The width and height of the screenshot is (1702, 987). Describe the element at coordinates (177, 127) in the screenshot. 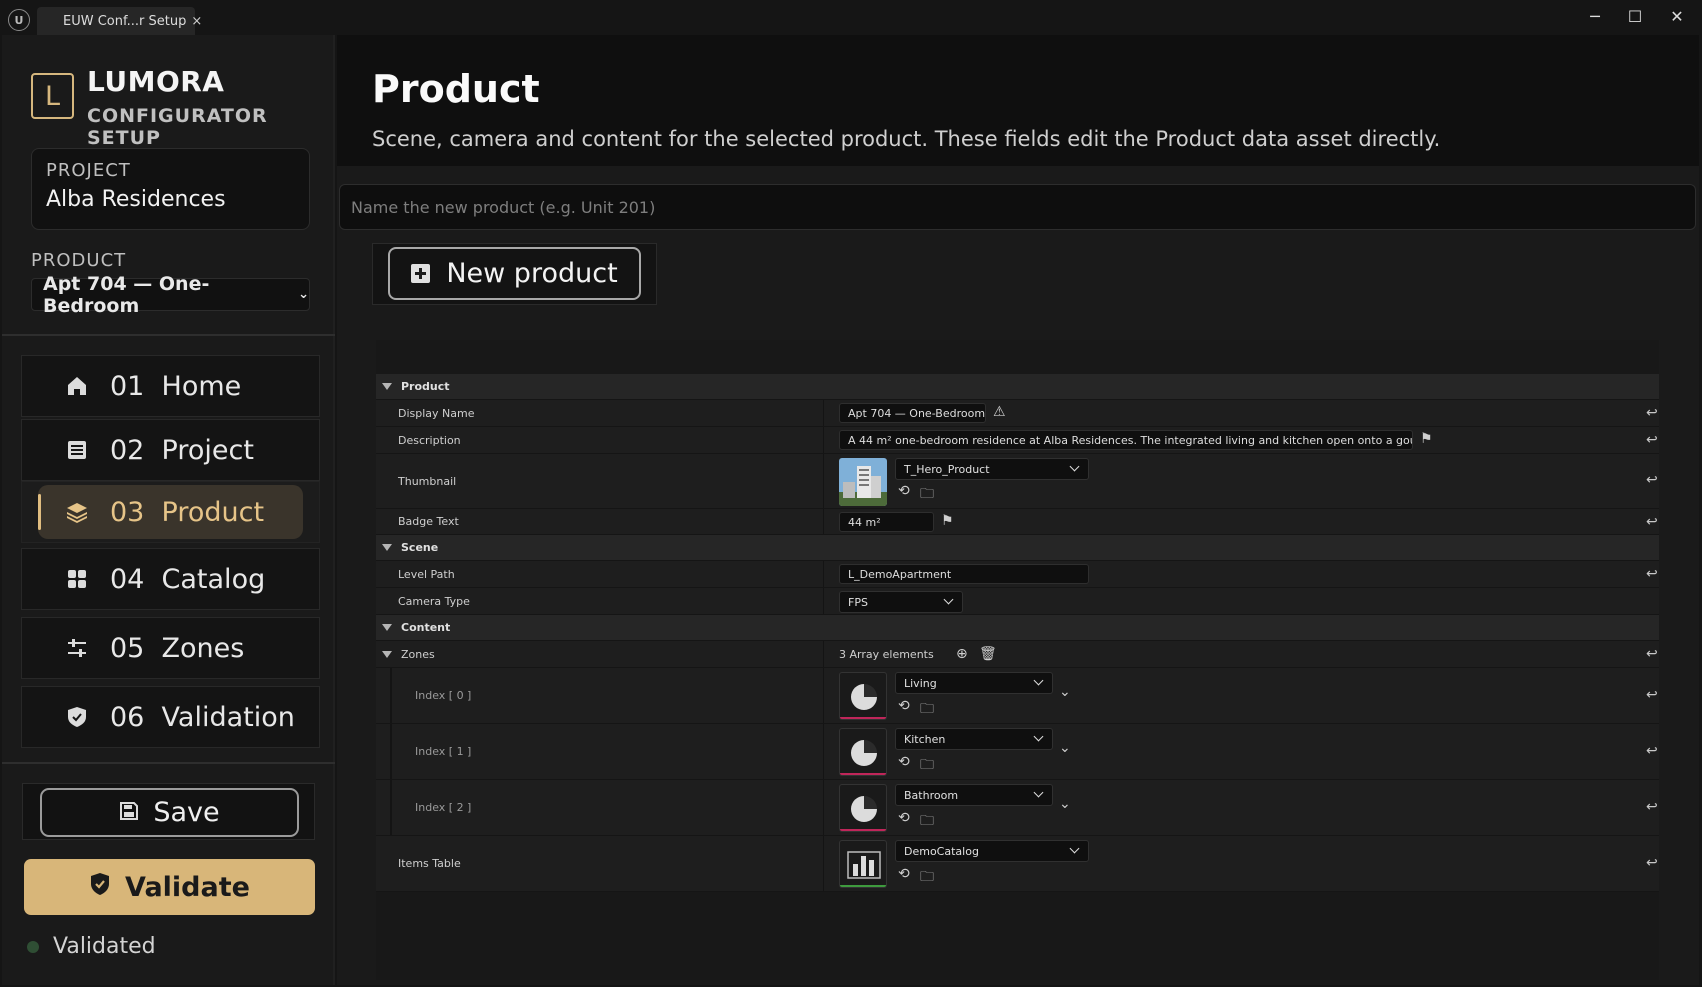

I see `brand-subtitle: CONFIGURATOR SETUP` at that location.